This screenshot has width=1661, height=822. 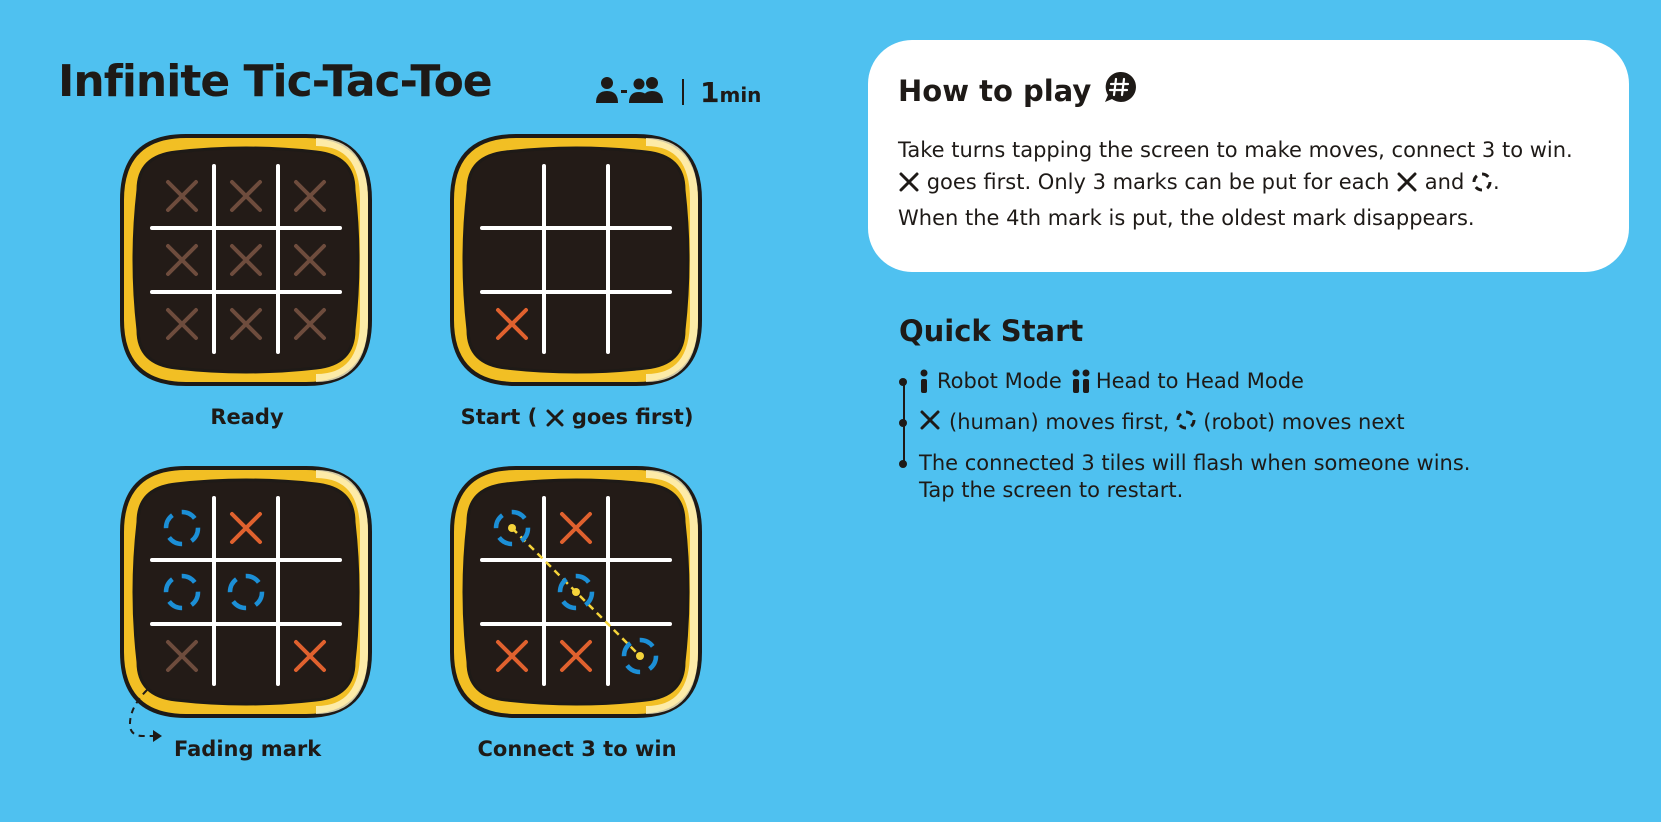 I want to click on board-ready, so click(x=246, y=260).